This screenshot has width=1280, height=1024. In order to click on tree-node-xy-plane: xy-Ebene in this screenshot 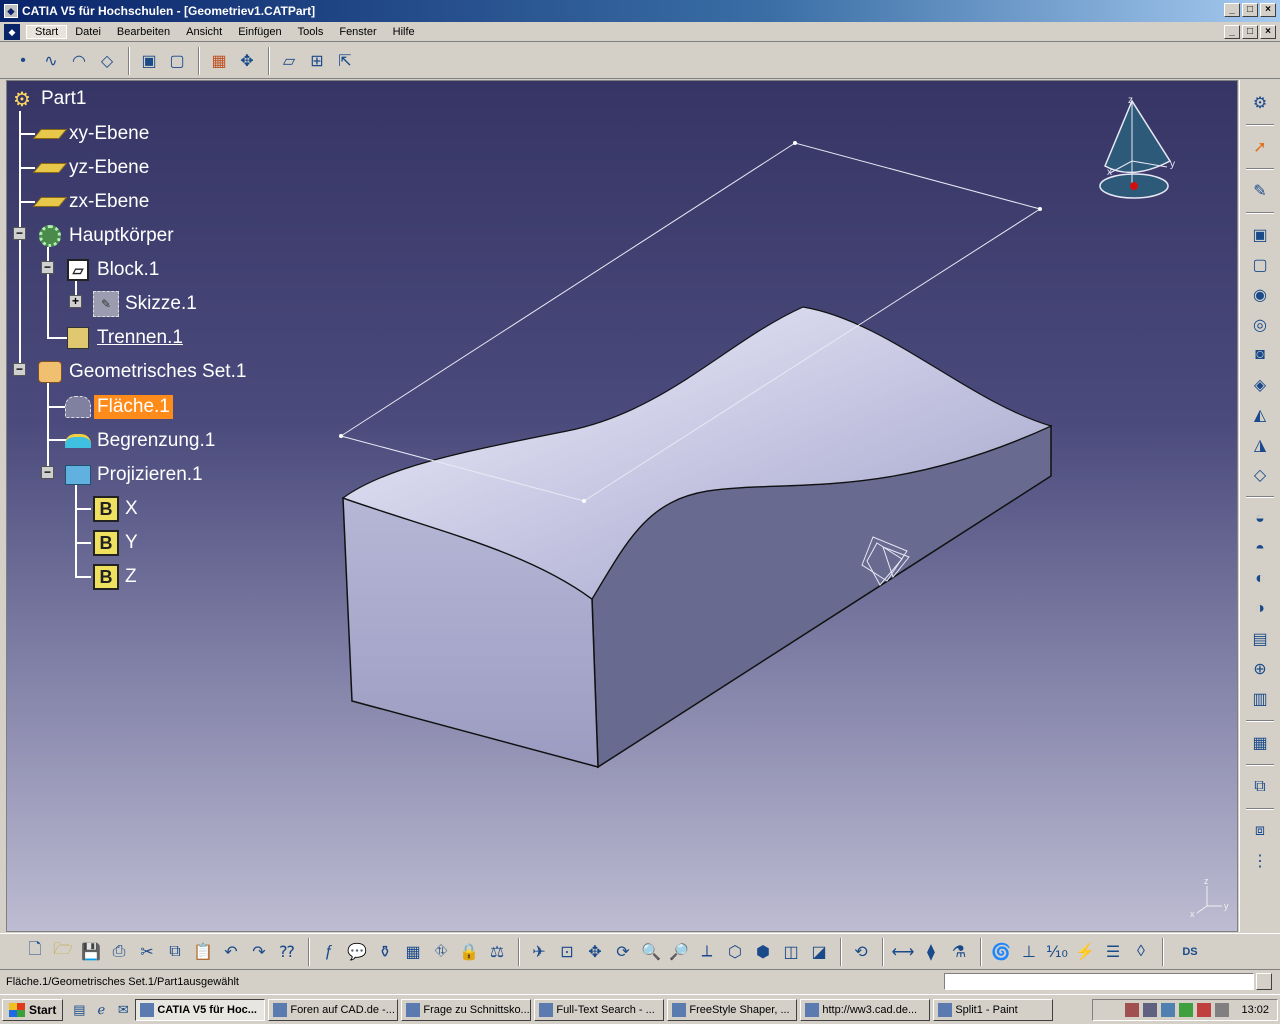, I will do `click(92, 134)`.